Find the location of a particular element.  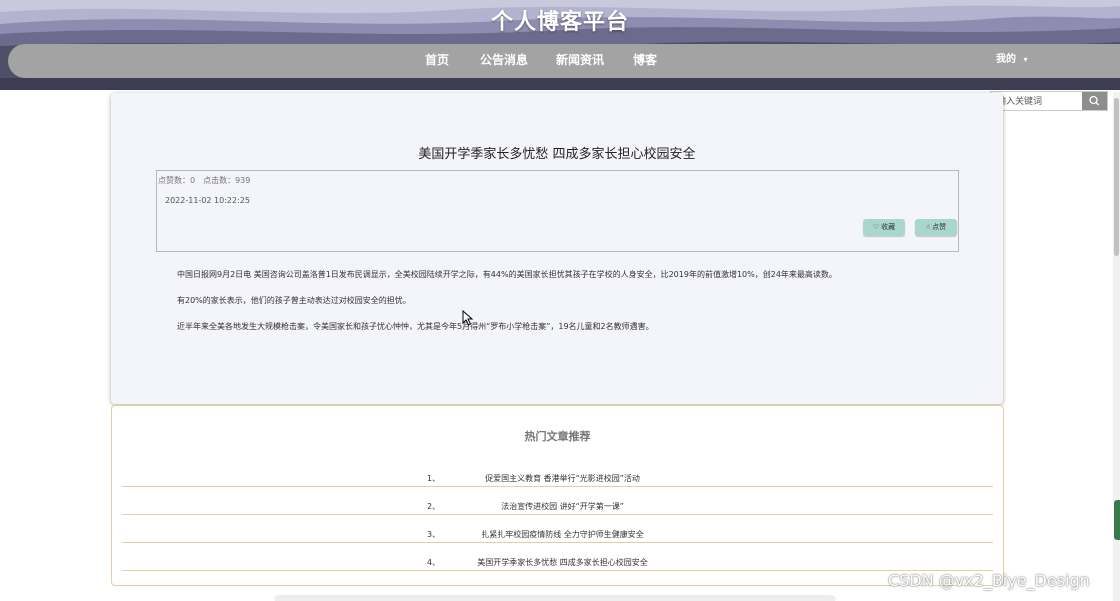

chevron-down-icon: ▾ is located at coordinates (1025, 59).